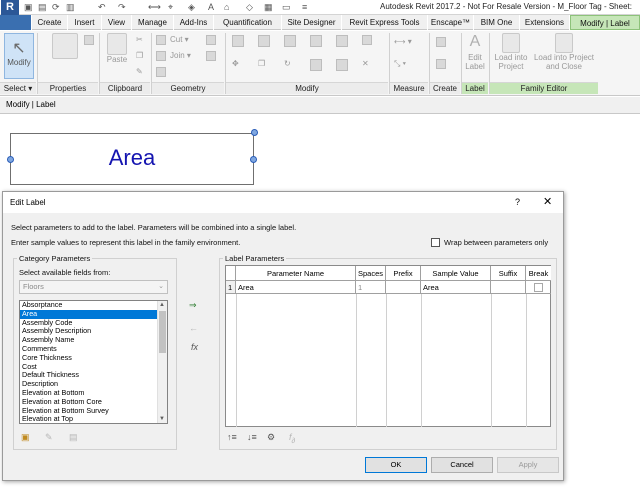 Image resolution: width=640 pixels, height=488 pixels. Describe the element at coordinates (162, 362) in the screenshot. I see `list-scrollbar: ▲ ▼` at that location.